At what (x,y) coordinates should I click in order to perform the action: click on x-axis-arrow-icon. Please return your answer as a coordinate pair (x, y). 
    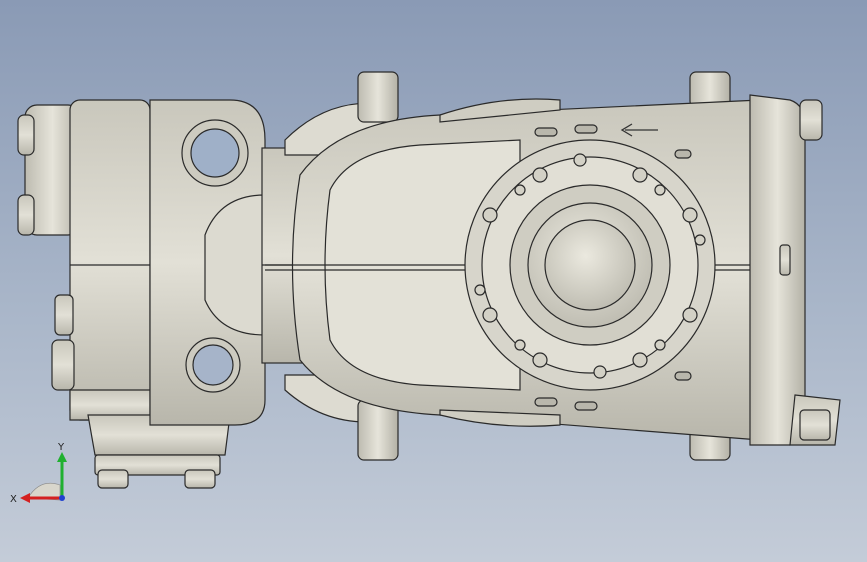
    Looking at the image, I should click on (25, 498).